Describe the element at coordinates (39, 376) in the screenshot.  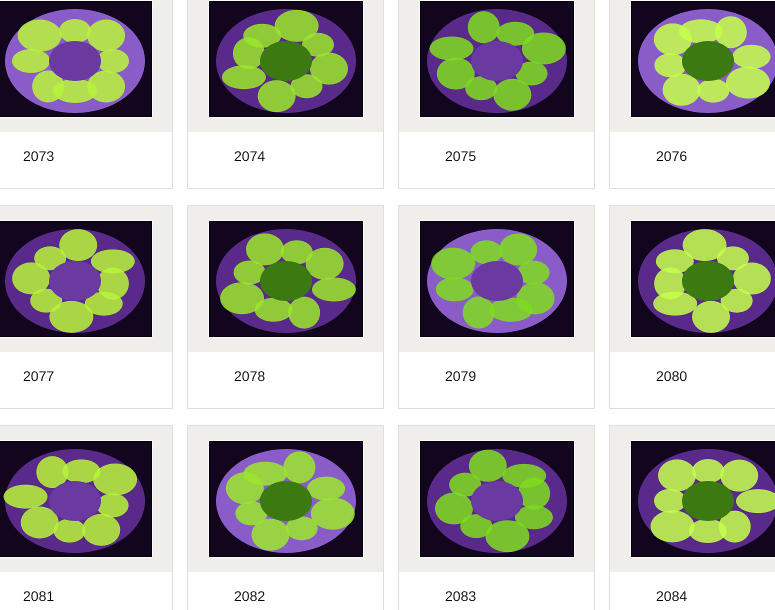
I see `product-number: 2077` at that location.